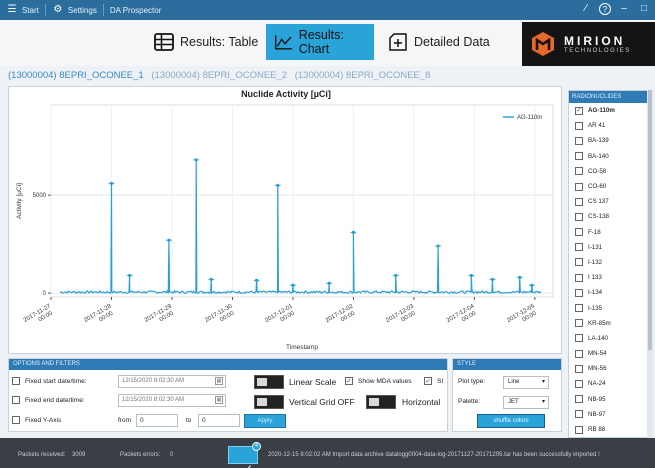  What do you see at coordinates (526, 402) in the screenshot?
I see `palette-select: JET ▾` at bounding box center [526, 402].